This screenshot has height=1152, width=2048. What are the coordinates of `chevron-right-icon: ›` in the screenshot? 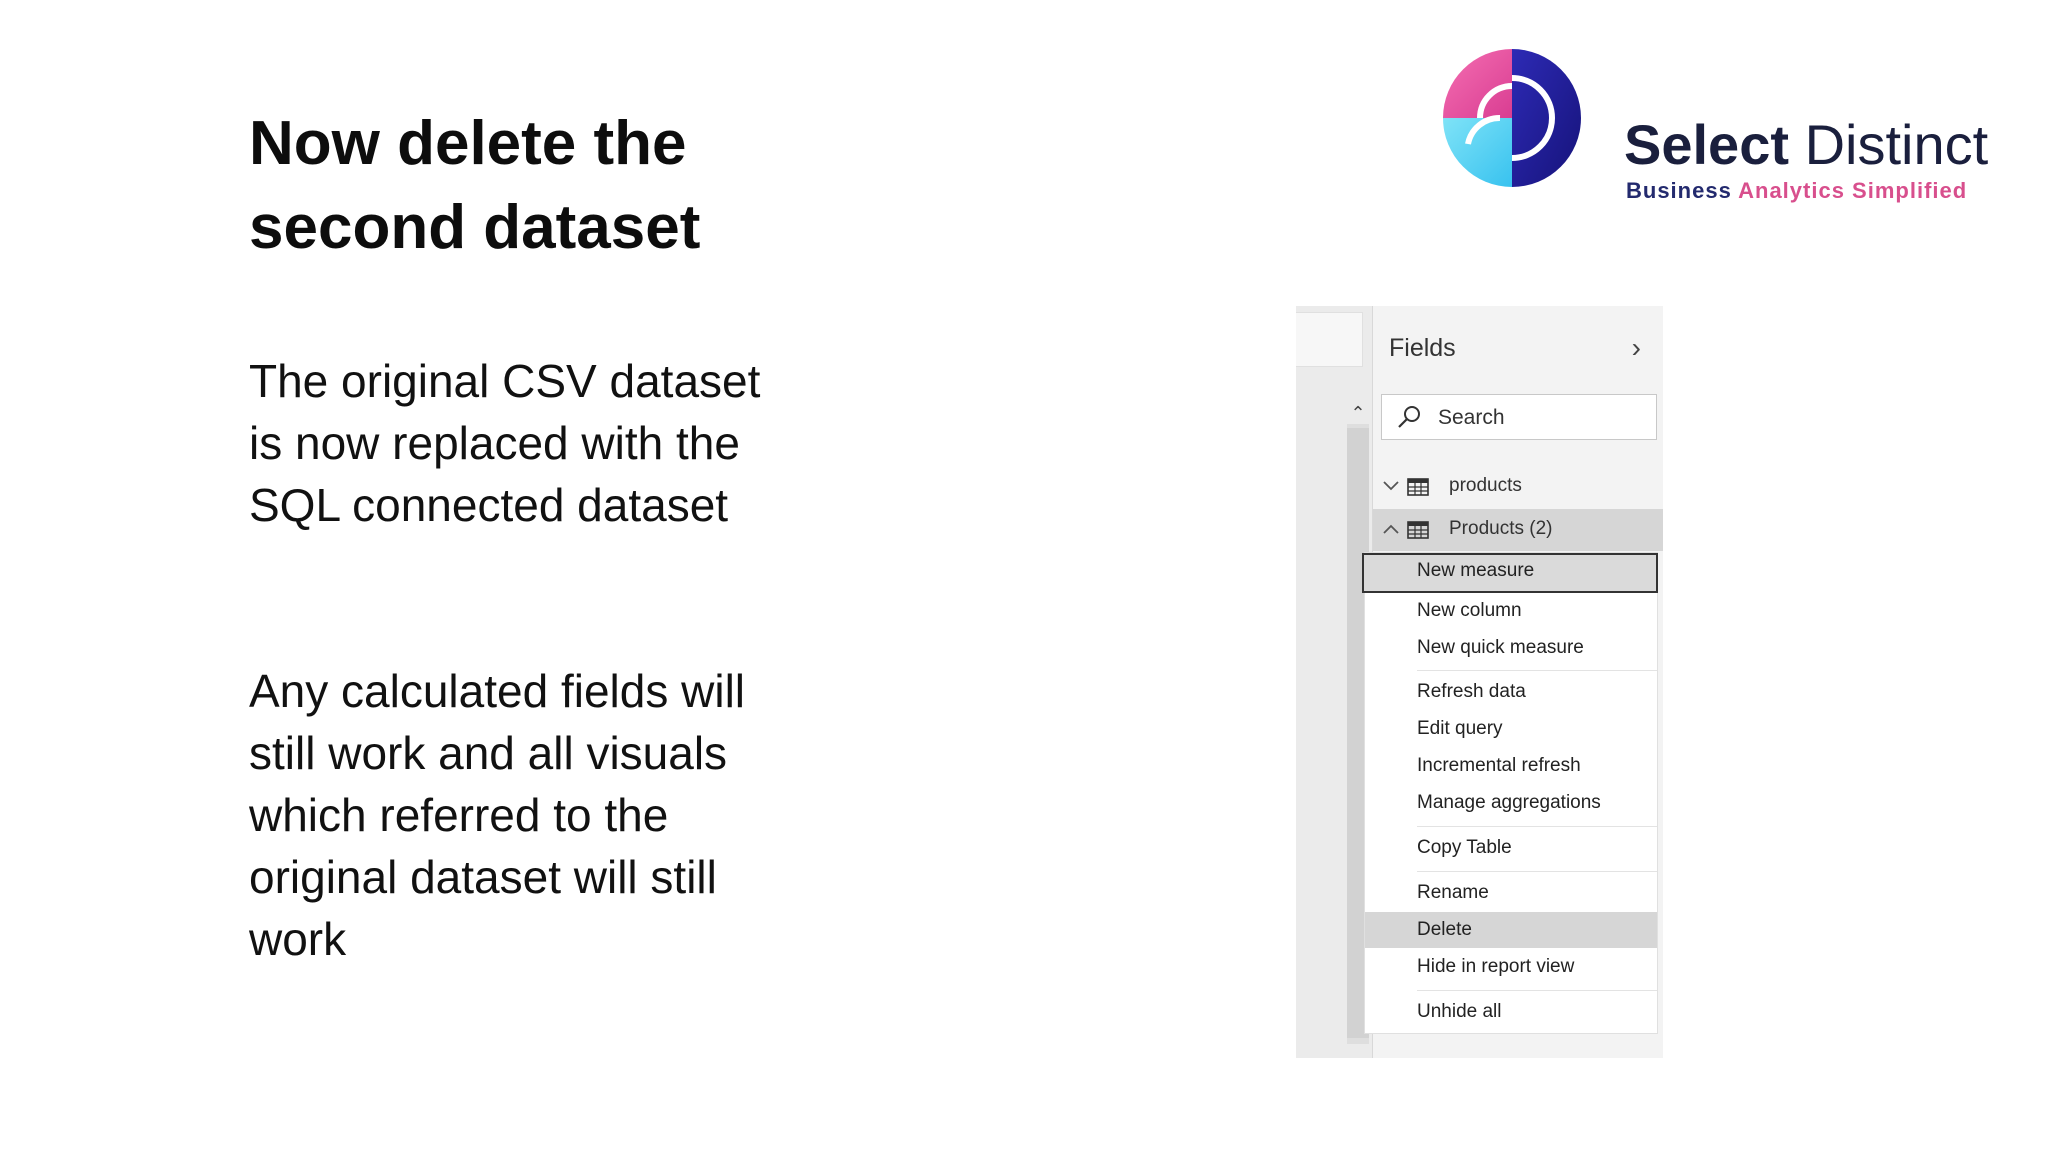 It's located at (1636, 348).